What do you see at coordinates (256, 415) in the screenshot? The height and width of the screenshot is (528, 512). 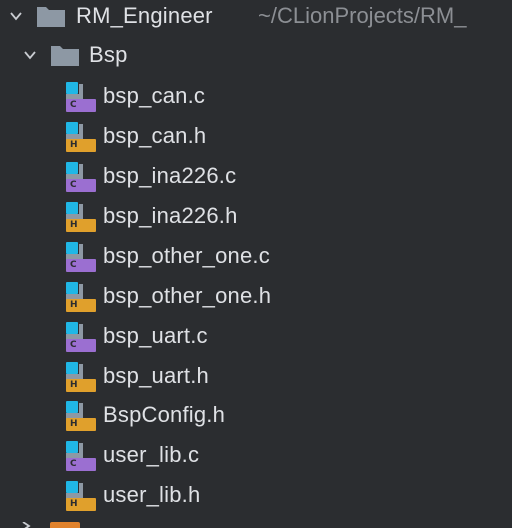 I see `file-item: H BspConfig.h` at bounding box center [256, 415].